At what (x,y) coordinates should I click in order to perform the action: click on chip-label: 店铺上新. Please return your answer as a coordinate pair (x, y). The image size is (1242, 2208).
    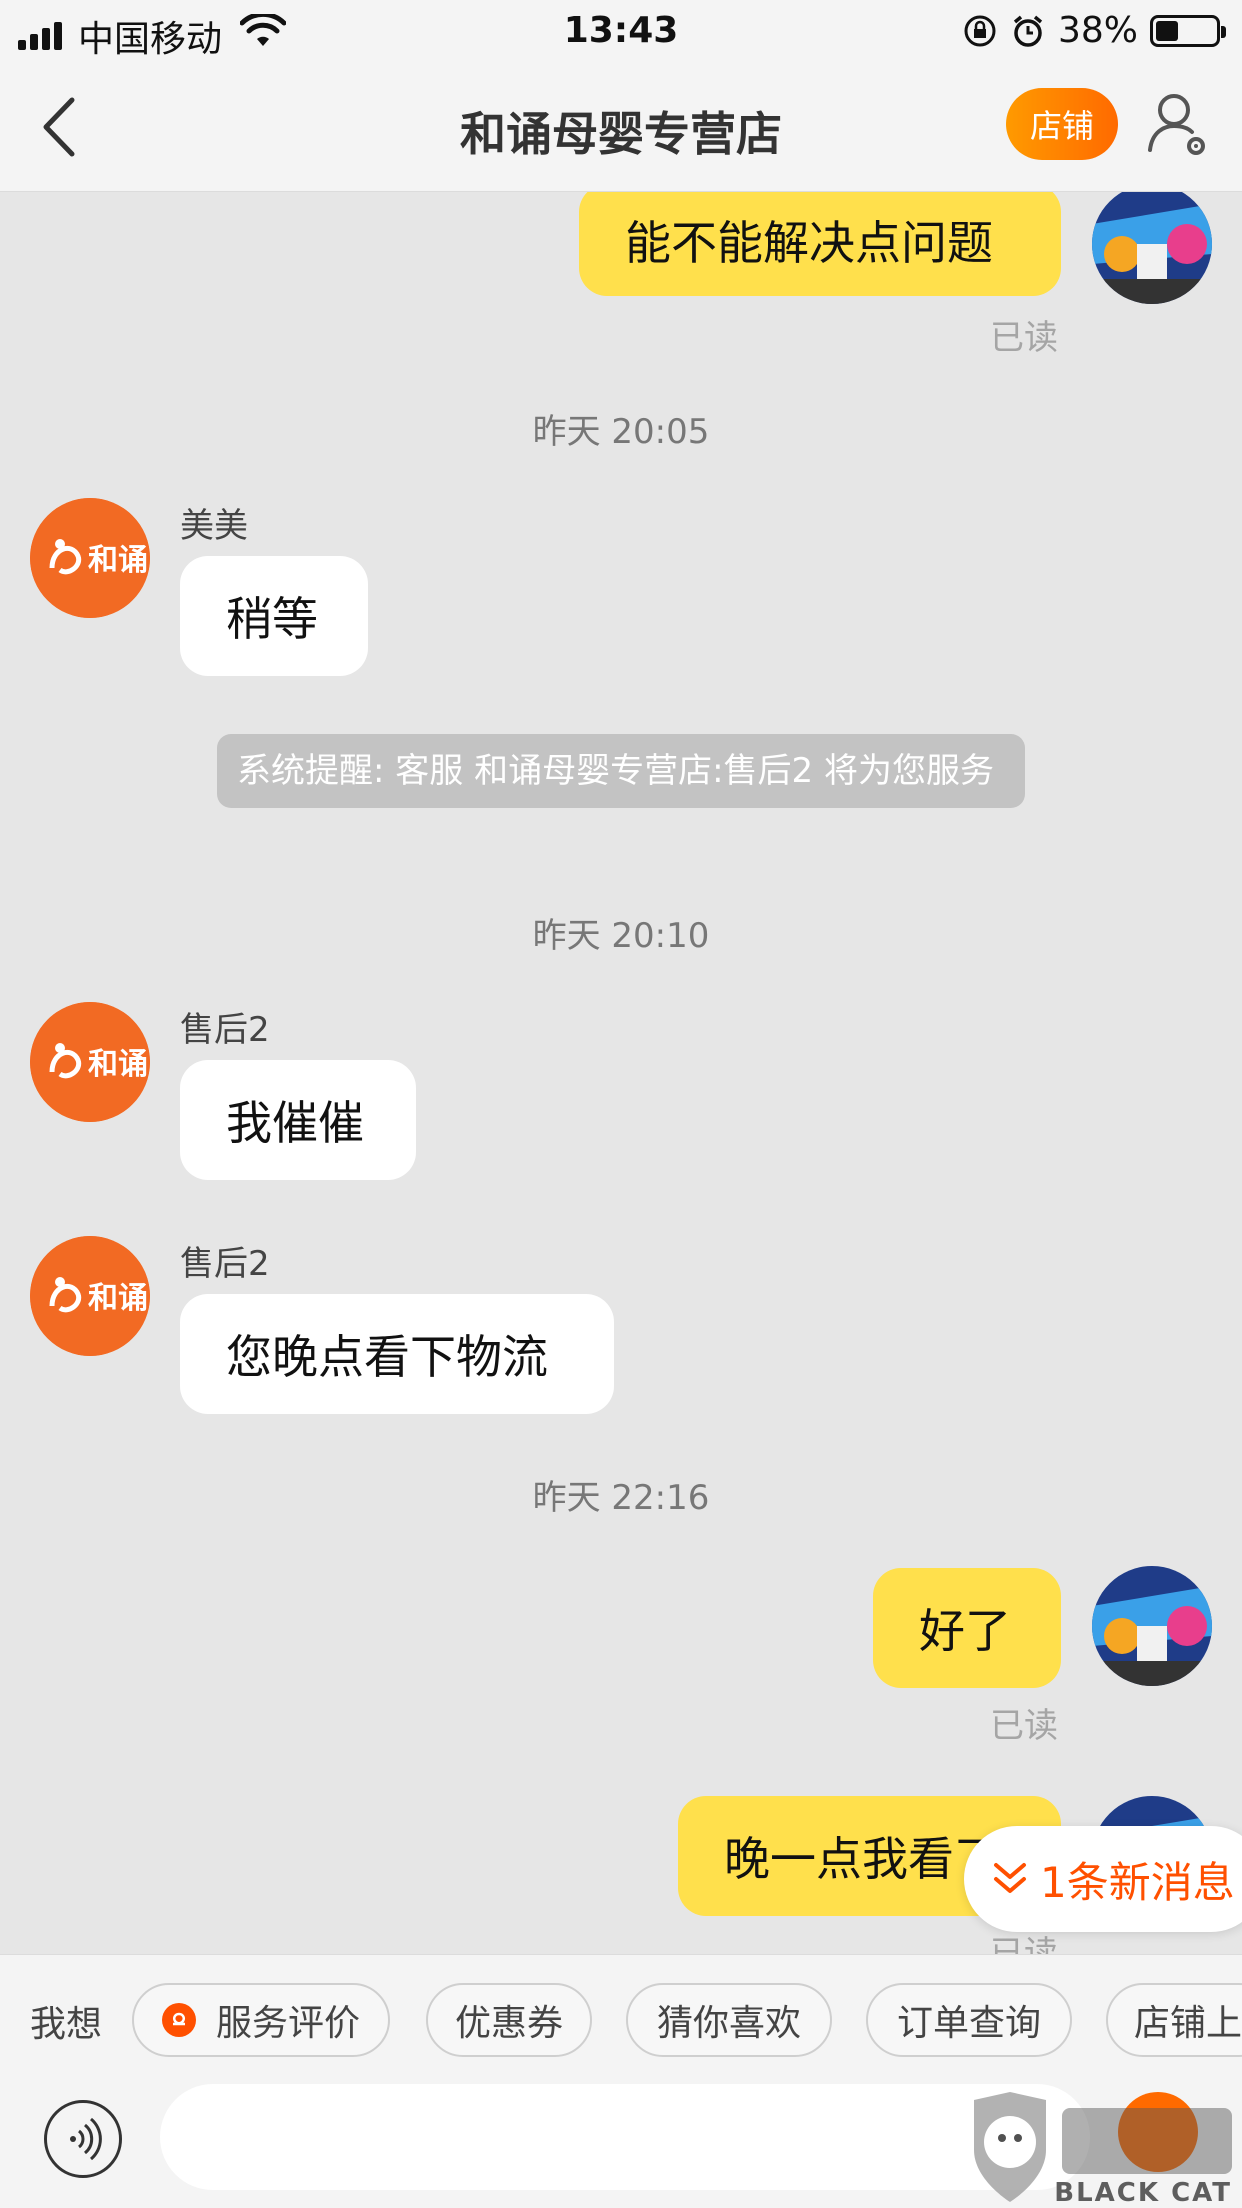
    Looking at the image, I should click on (1188, 2023).